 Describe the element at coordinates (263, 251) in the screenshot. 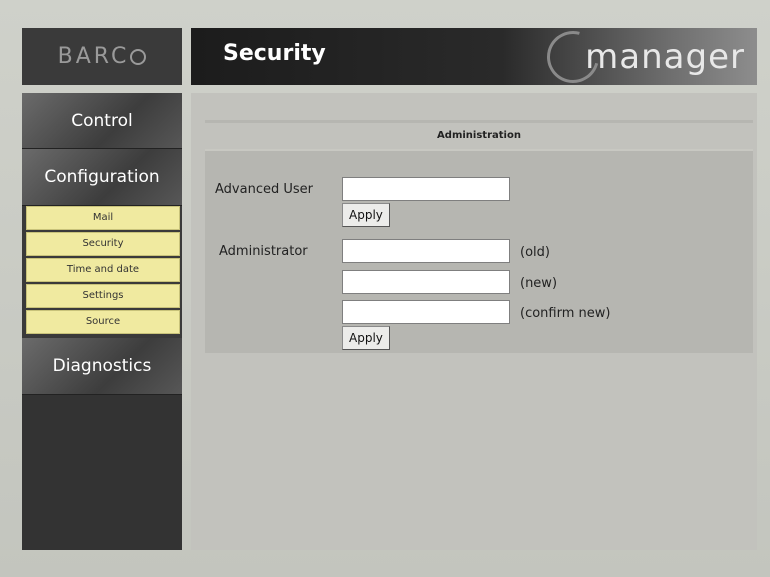

I see `administrator-label: Administrator` at that location.